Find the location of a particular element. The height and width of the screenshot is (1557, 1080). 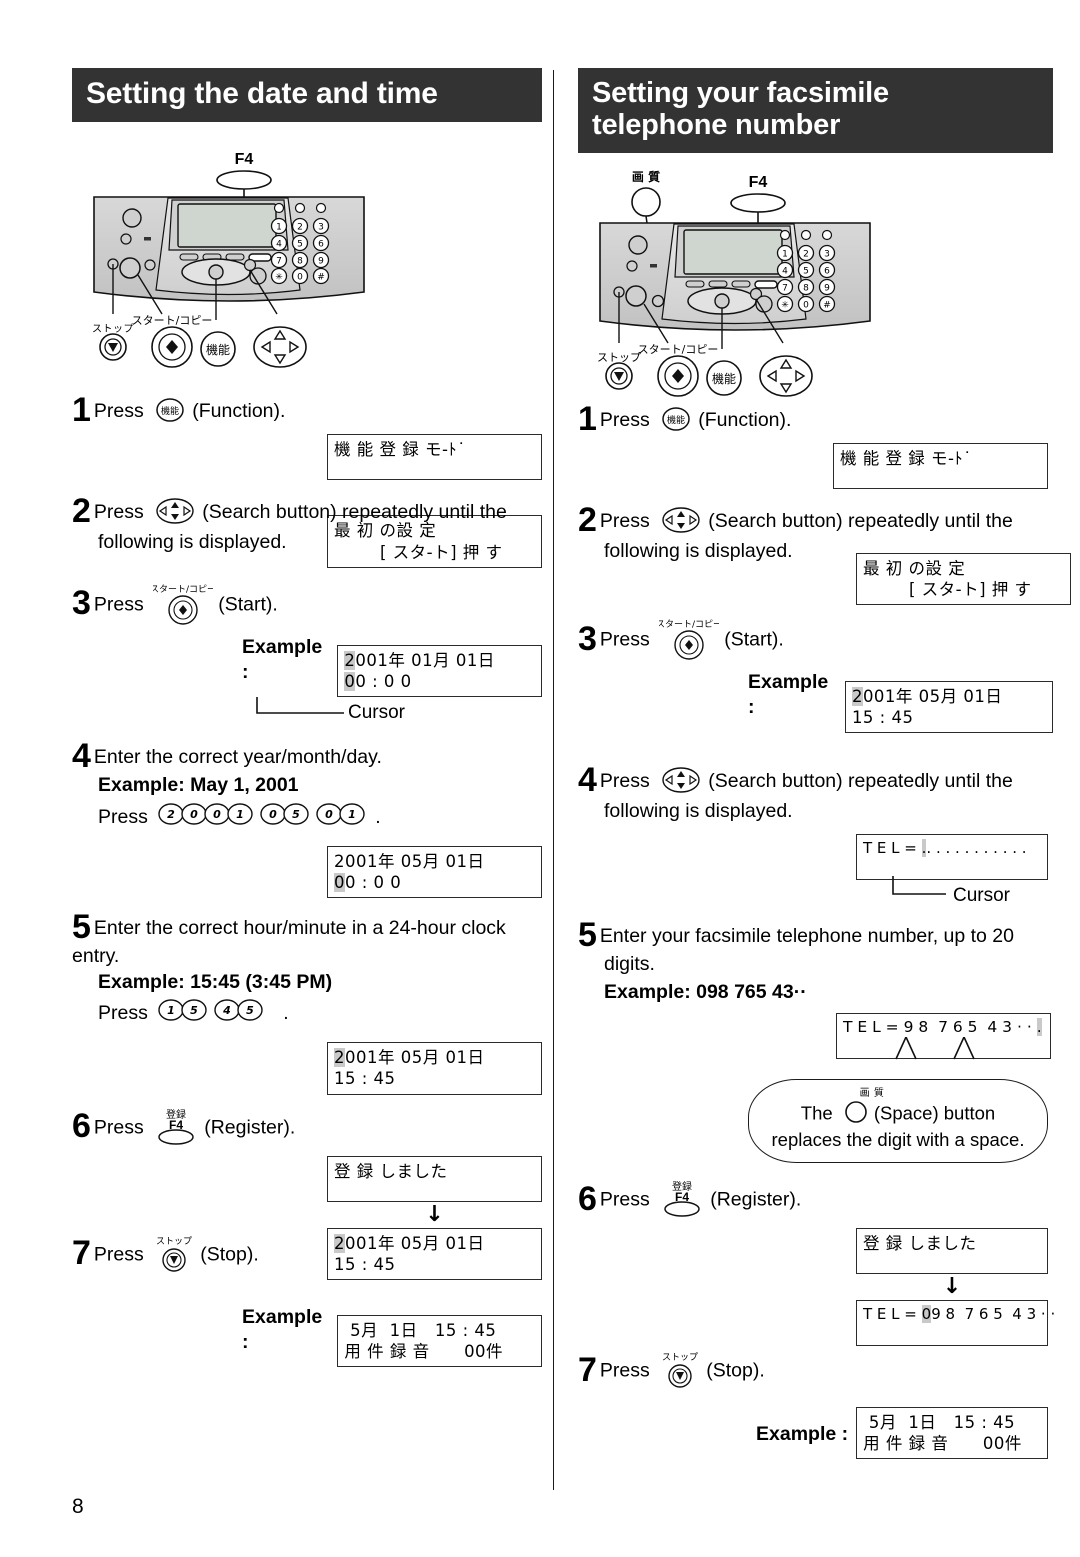

step-example-label: Example: May 1, 2001 is located at coordinates (198, 785).